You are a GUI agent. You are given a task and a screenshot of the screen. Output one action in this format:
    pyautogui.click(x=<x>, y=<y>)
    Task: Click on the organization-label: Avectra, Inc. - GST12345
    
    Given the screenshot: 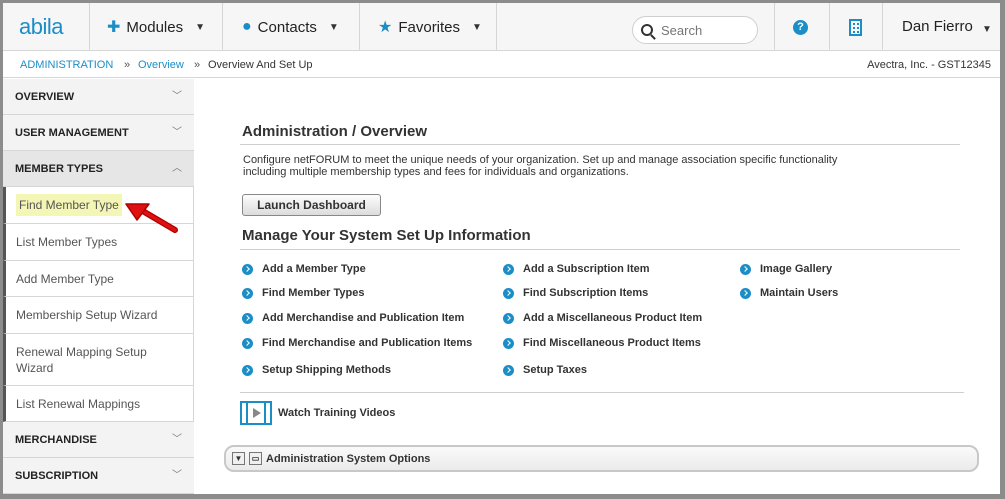 What is the action you would take?
    pyautogui.click(x=929, y=65)
    